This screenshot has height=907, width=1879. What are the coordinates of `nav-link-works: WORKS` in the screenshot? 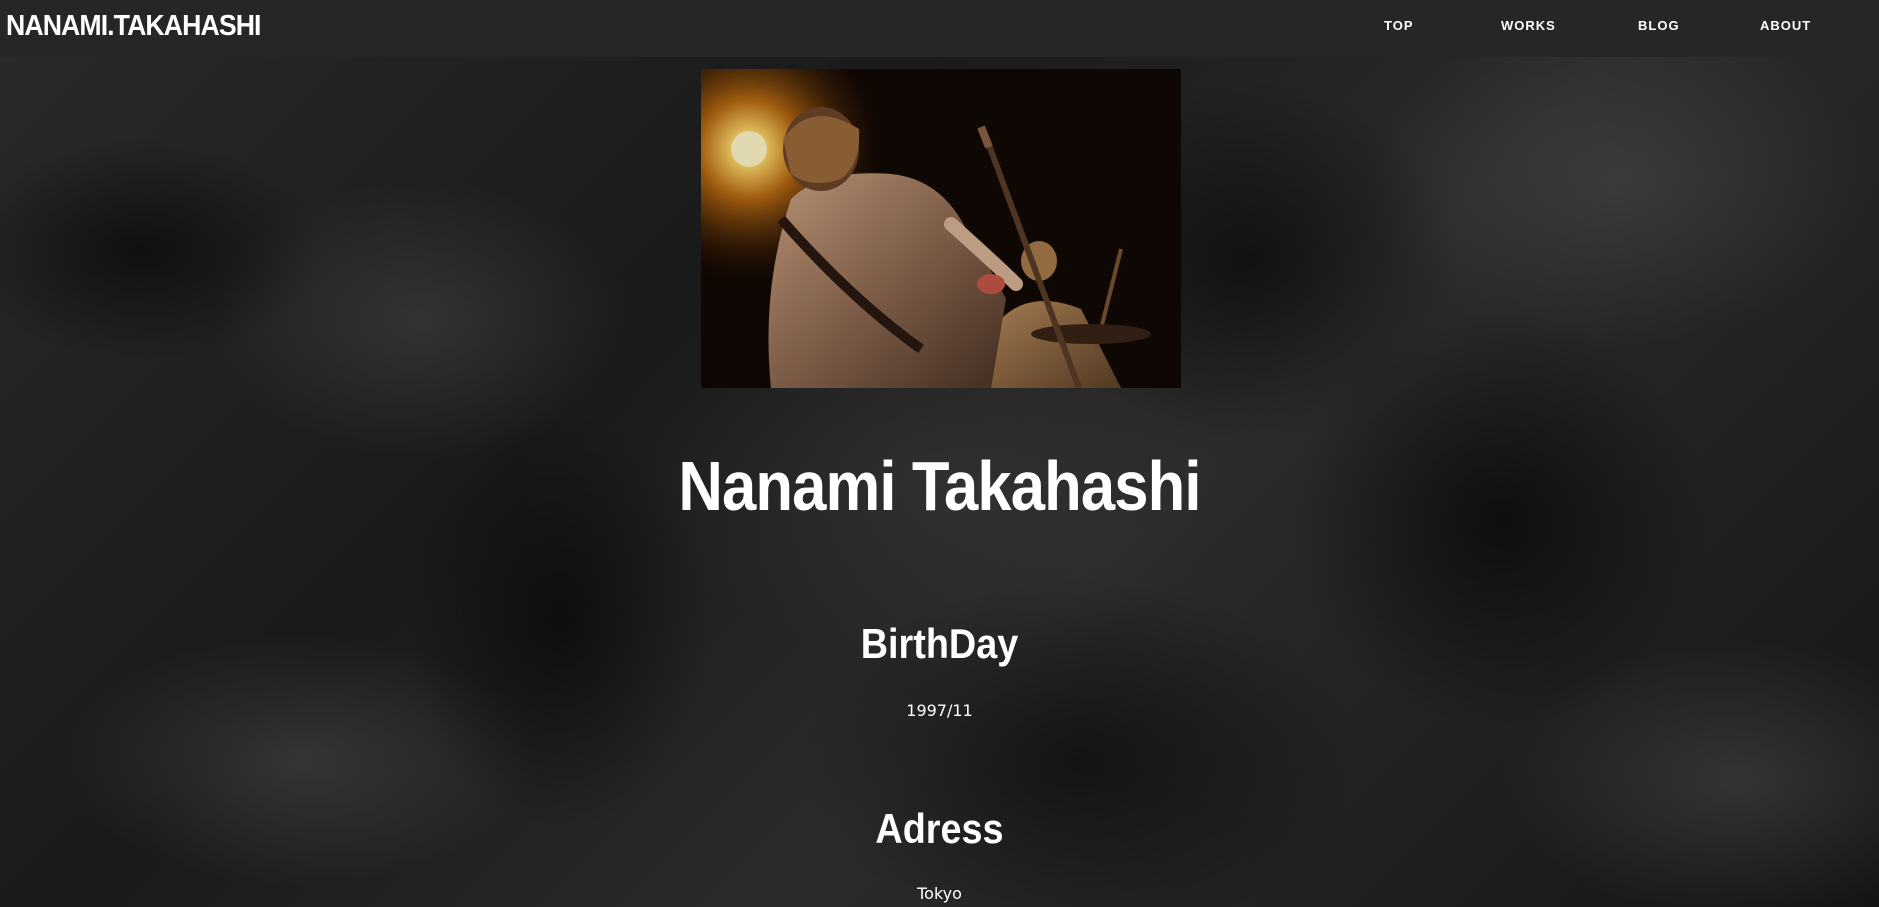 It's located at (1528, 25).